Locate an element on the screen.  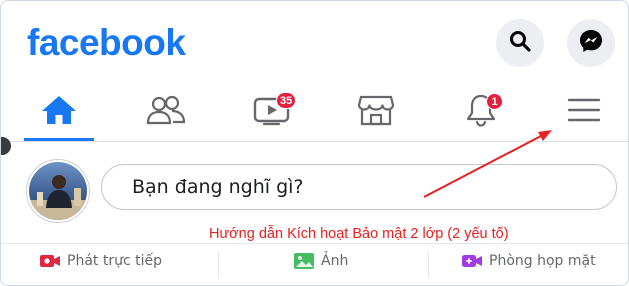
avatar is located at coordinates (58, 191).